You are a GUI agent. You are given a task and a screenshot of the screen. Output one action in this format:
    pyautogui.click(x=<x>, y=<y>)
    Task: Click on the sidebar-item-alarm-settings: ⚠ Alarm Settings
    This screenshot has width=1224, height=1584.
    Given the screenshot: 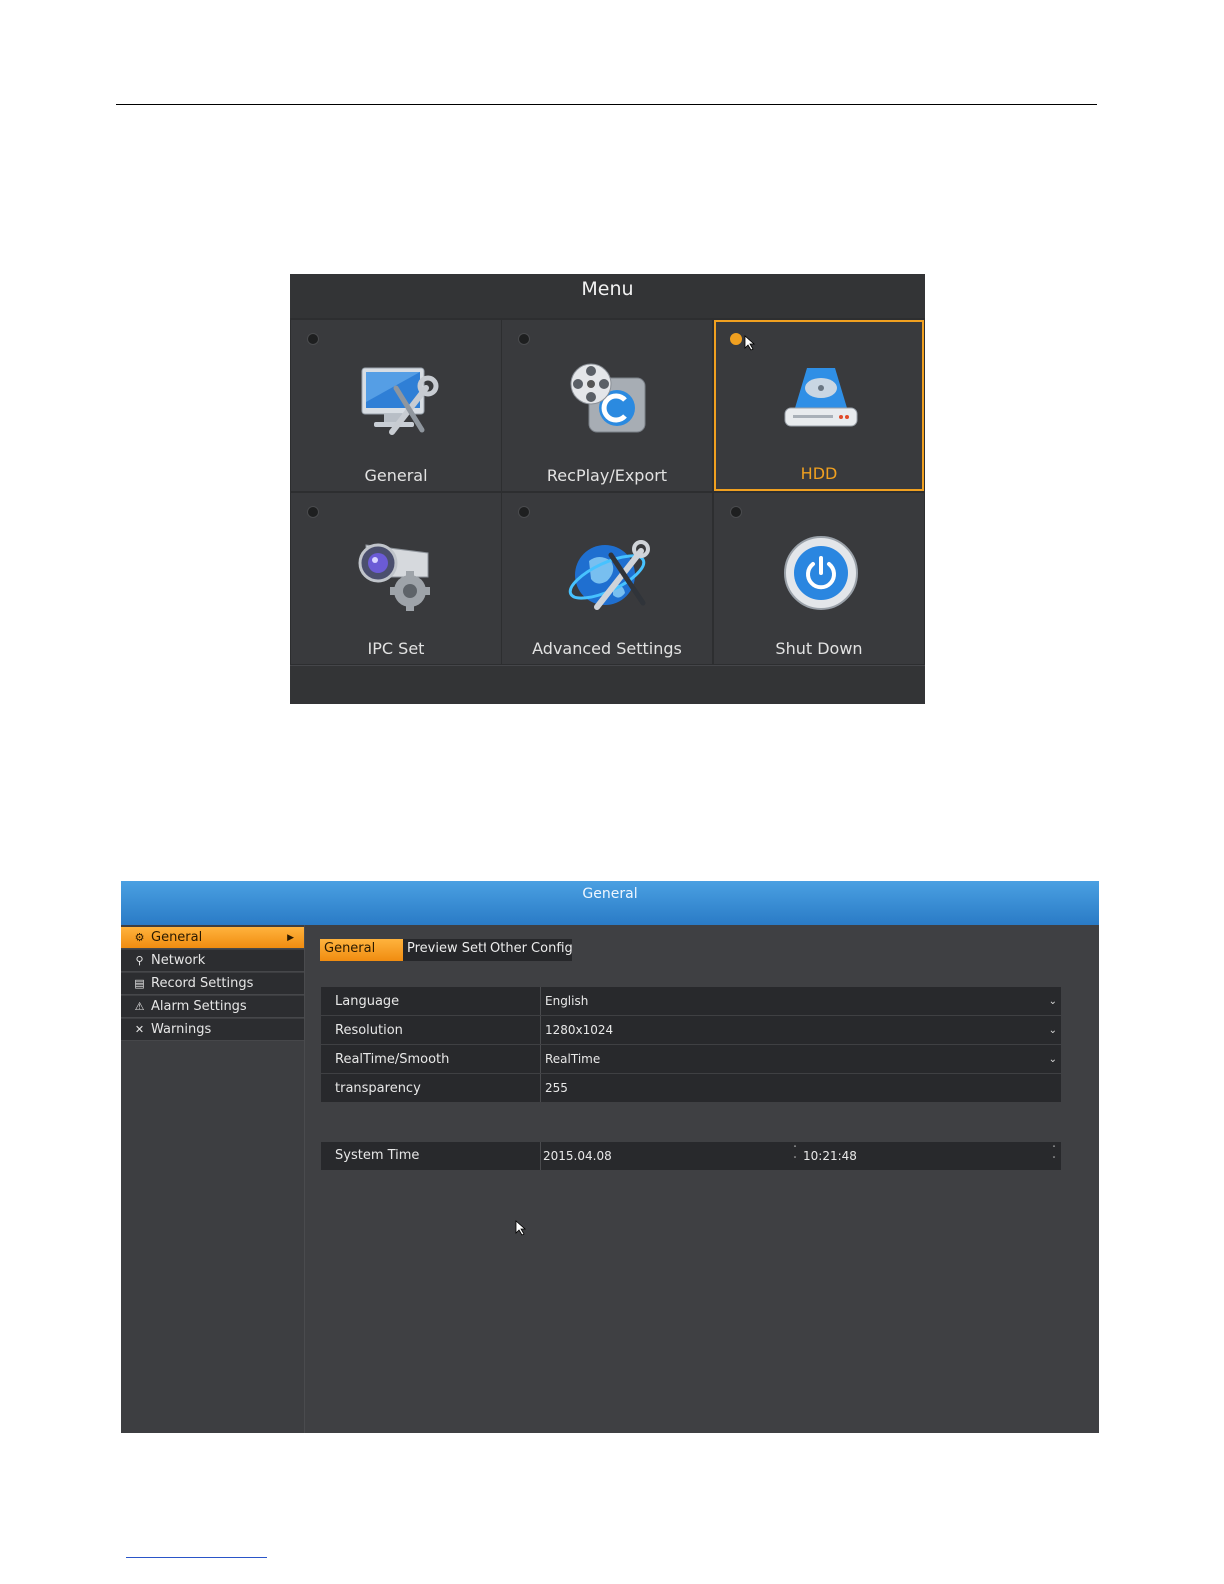 What is the action you would take?
    pyautogui.click(x=212, y=1007)
    